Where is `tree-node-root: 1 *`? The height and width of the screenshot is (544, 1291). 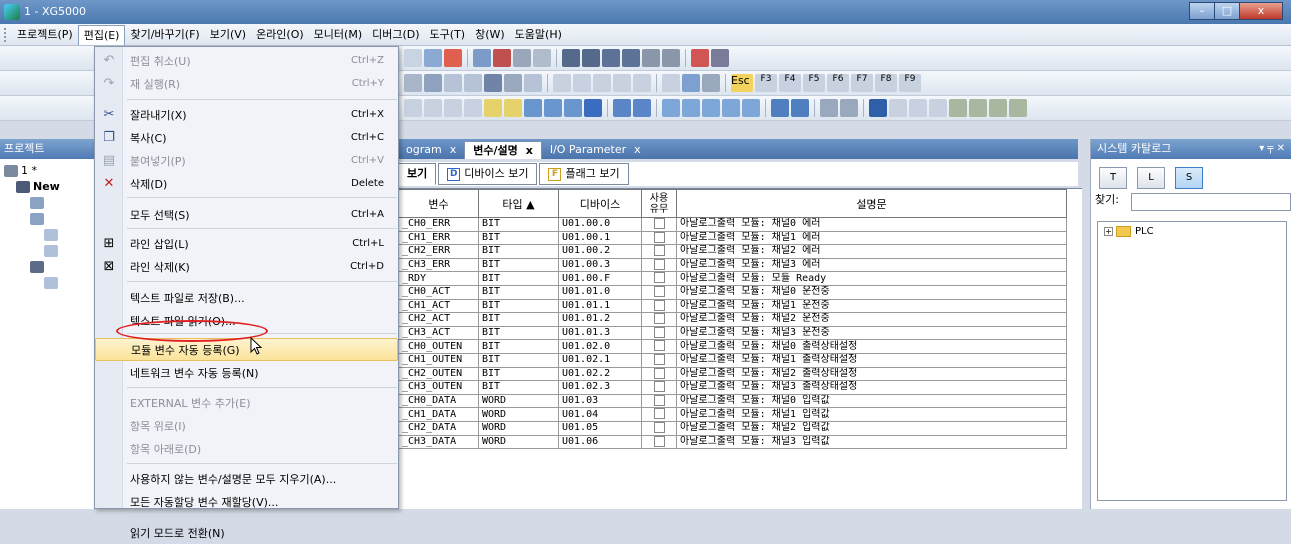
tree-node-root: 1 * is located at coordinates (51, 171).